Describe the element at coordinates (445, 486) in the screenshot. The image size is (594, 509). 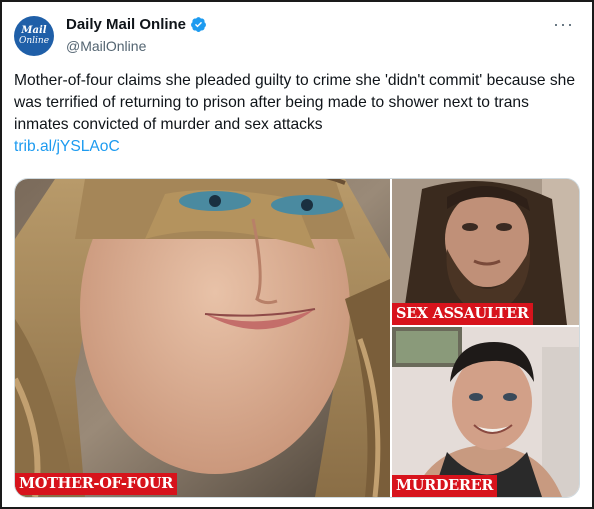
I see `caption-murderer: MURDERER` at that location.